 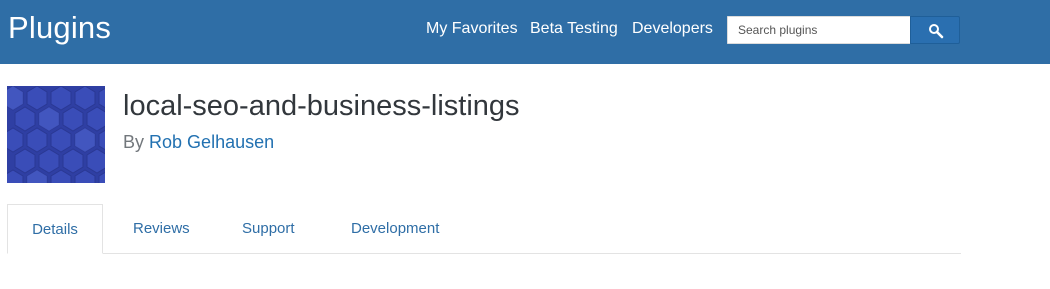 What do you see at coordinates (268, 228) in the screenshot?
I see `tab-support: Support` at bounding box center [268, 228].